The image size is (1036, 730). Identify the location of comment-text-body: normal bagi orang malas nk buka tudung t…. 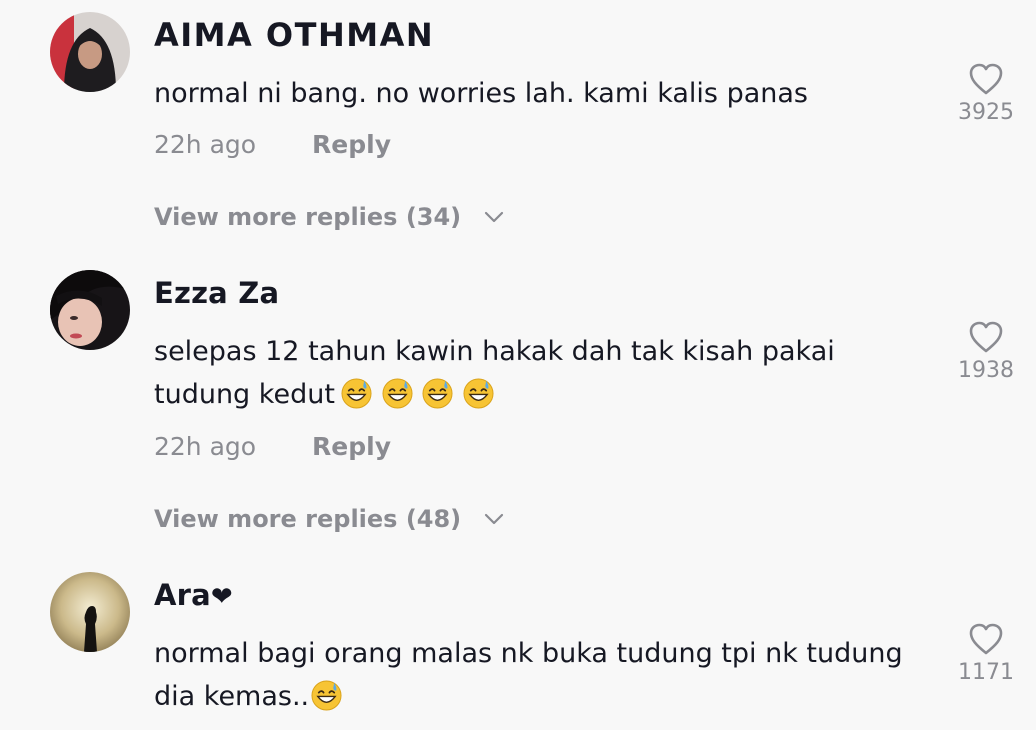
(528, 675).